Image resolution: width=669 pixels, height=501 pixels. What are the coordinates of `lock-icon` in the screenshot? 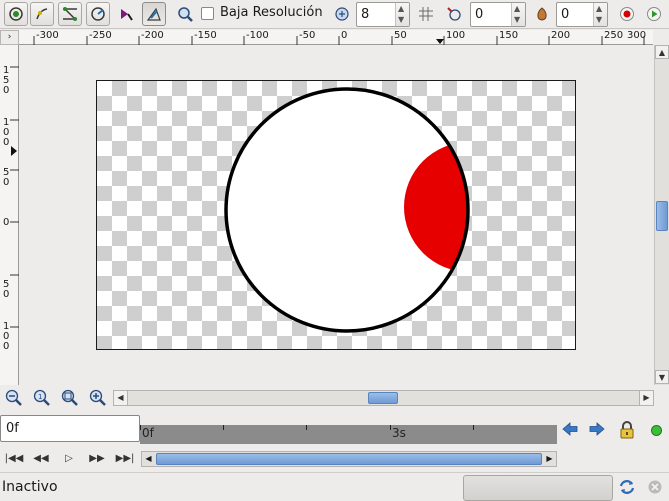 It's located at (627, 430).